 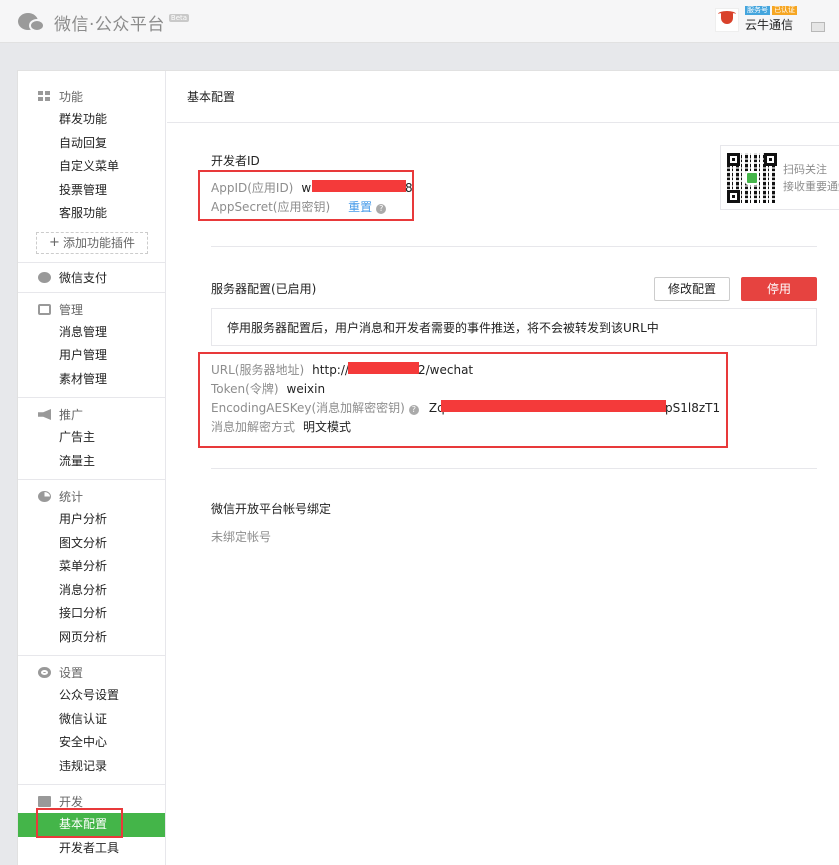 I want to click on logo-text: 微信·公众平台, so click(x=109, y=25).